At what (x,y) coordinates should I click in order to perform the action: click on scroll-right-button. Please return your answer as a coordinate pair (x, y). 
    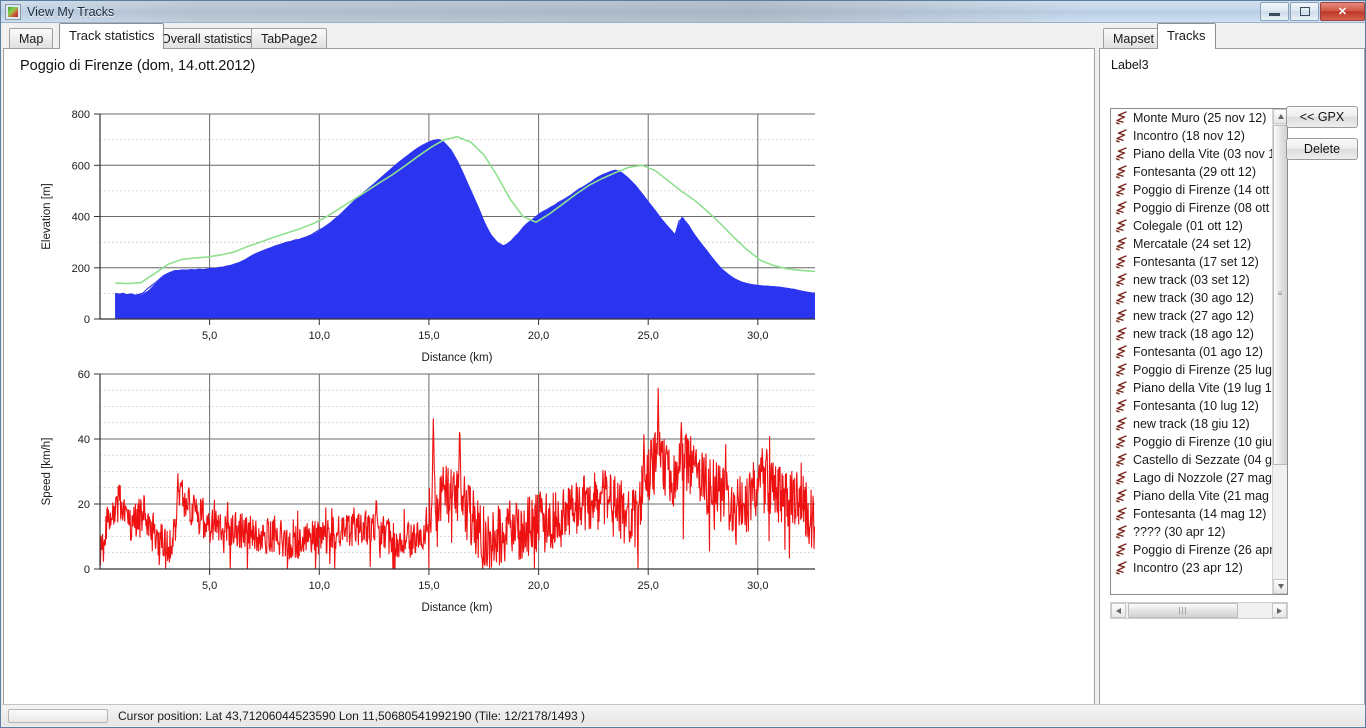
    Looking at the image, I should click on (1279, 610).